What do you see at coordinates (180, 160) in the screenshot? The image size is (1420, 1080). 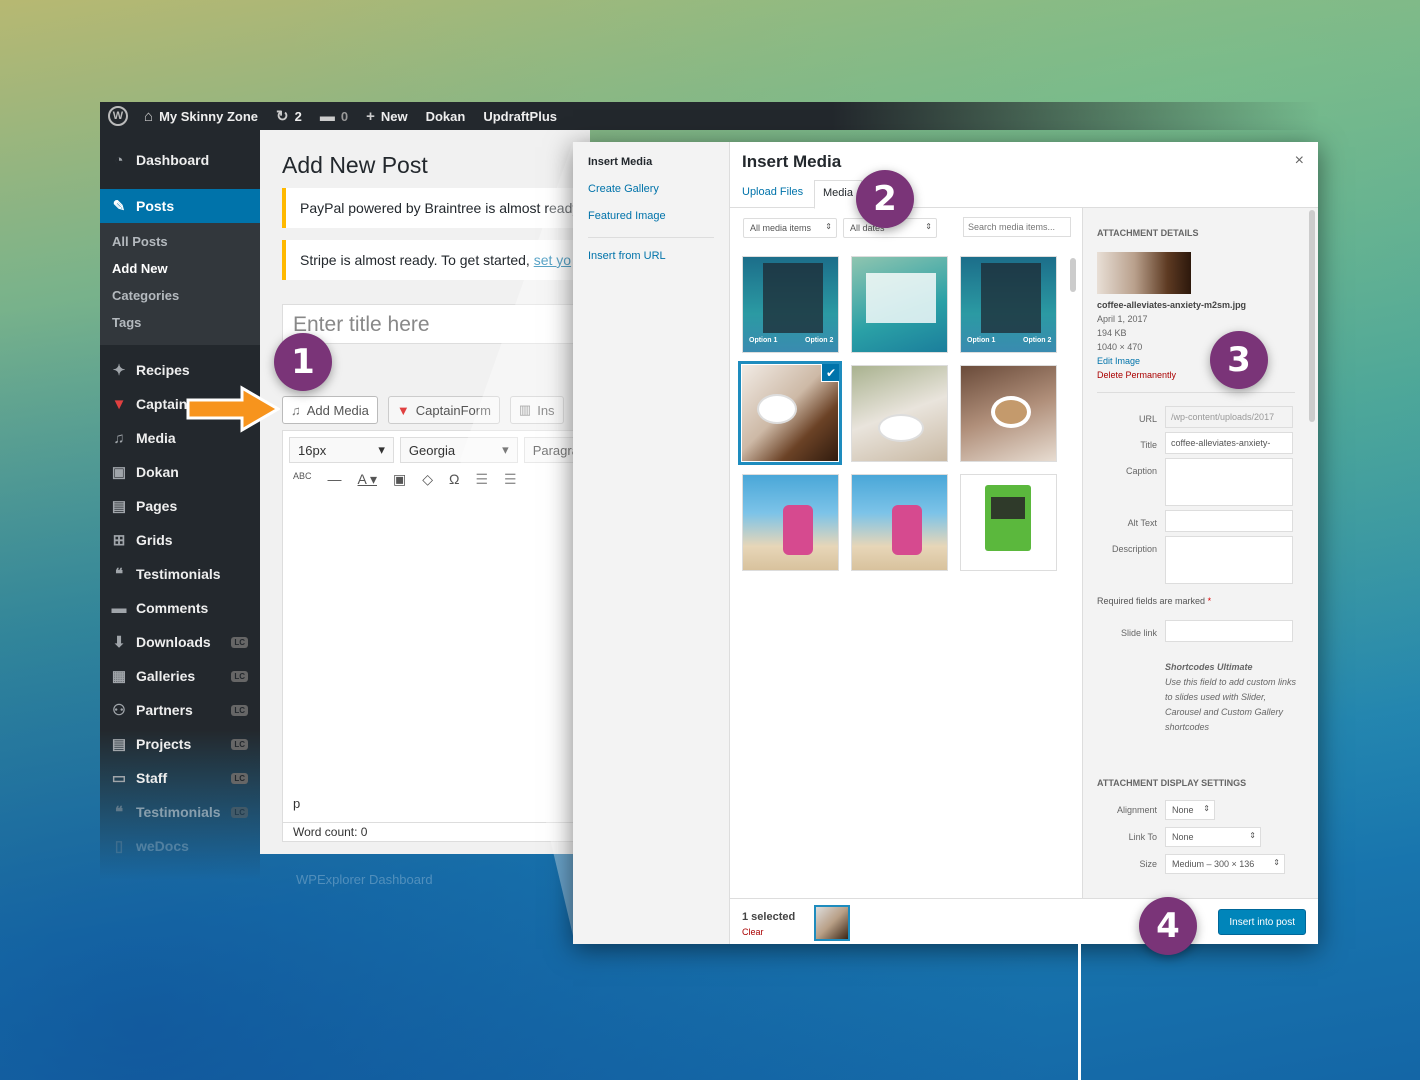 I see `sidebar-item-dashboard: ◔ Dashboard` at bounding box center [180, 160].